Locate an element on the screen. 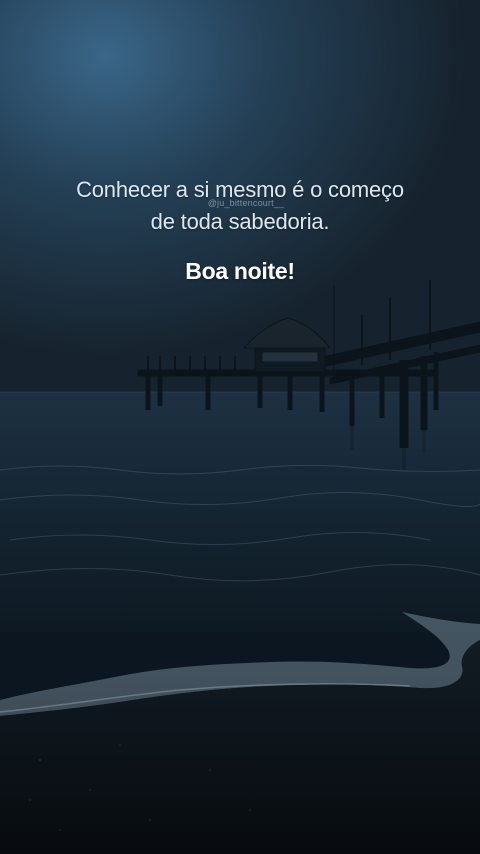  greeting-text: Boa noite! is located at coordinates (240, 271).